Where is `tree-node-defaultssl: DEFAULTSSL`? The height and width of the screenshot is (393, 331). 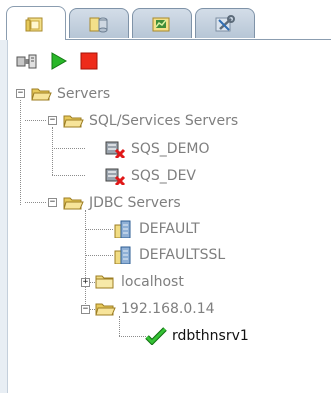
tree-node-defaultssl: DEFAULTSSL is located at coordinates (168, 255).